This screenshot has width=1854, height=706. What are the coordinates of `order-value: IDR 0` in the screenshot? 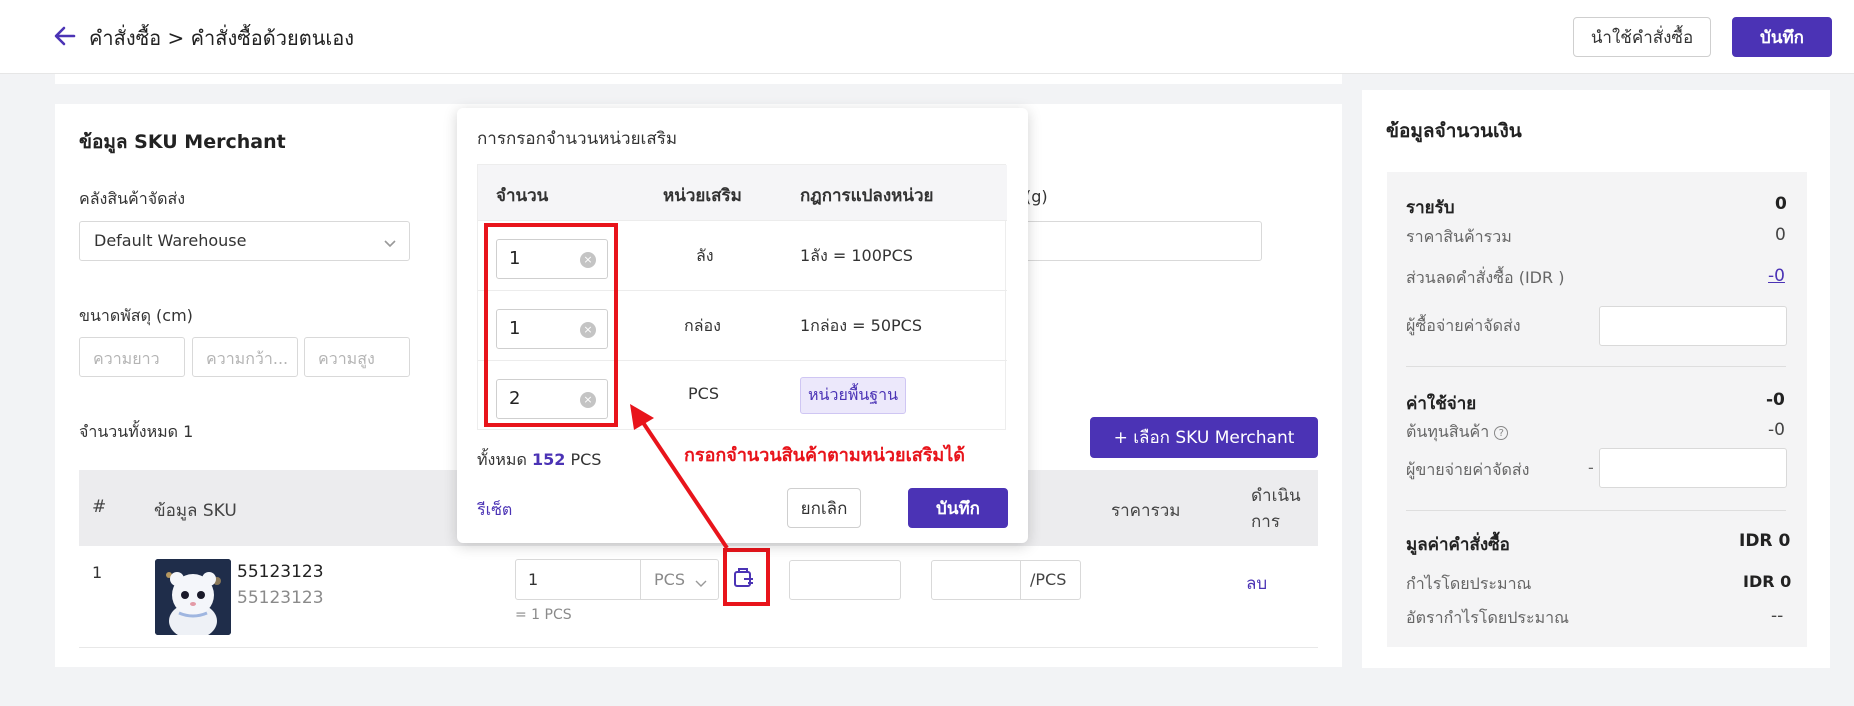 It's located at (1765, 541).